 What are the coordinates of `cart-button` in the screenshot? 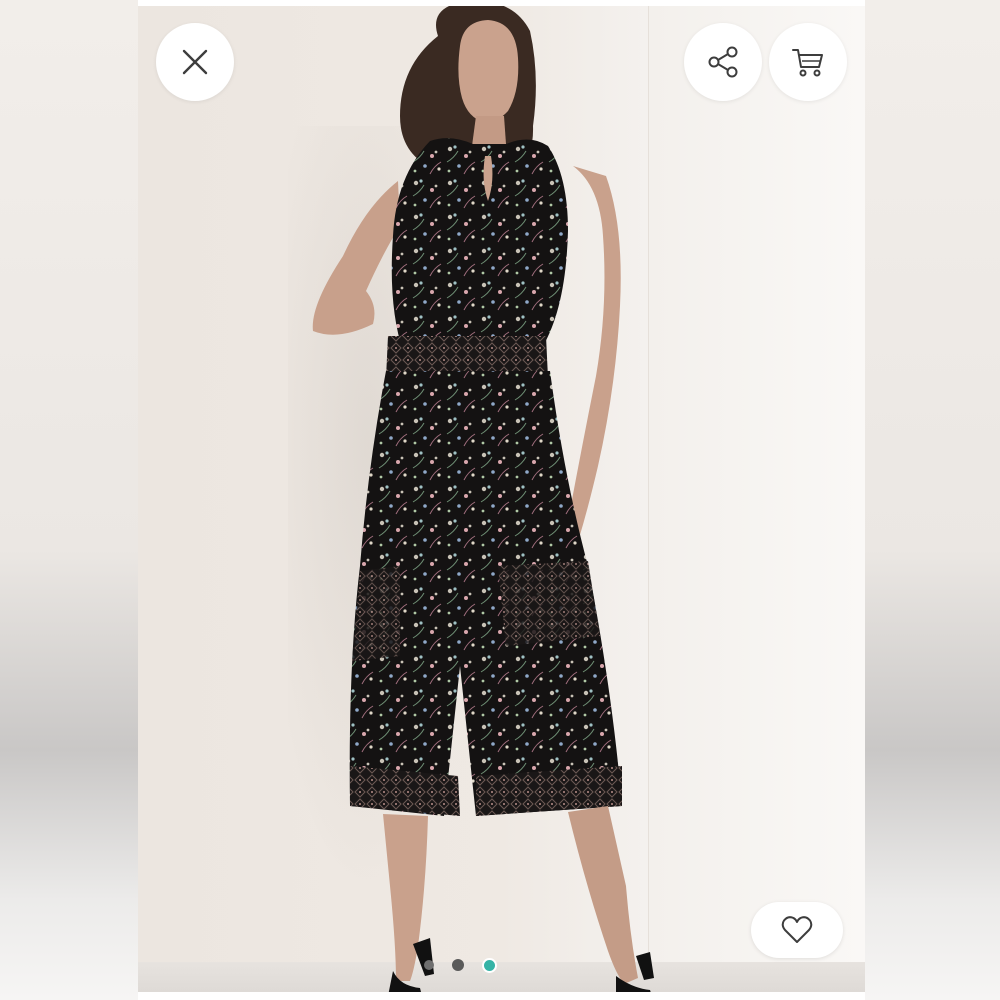 It's located at (808, 62).